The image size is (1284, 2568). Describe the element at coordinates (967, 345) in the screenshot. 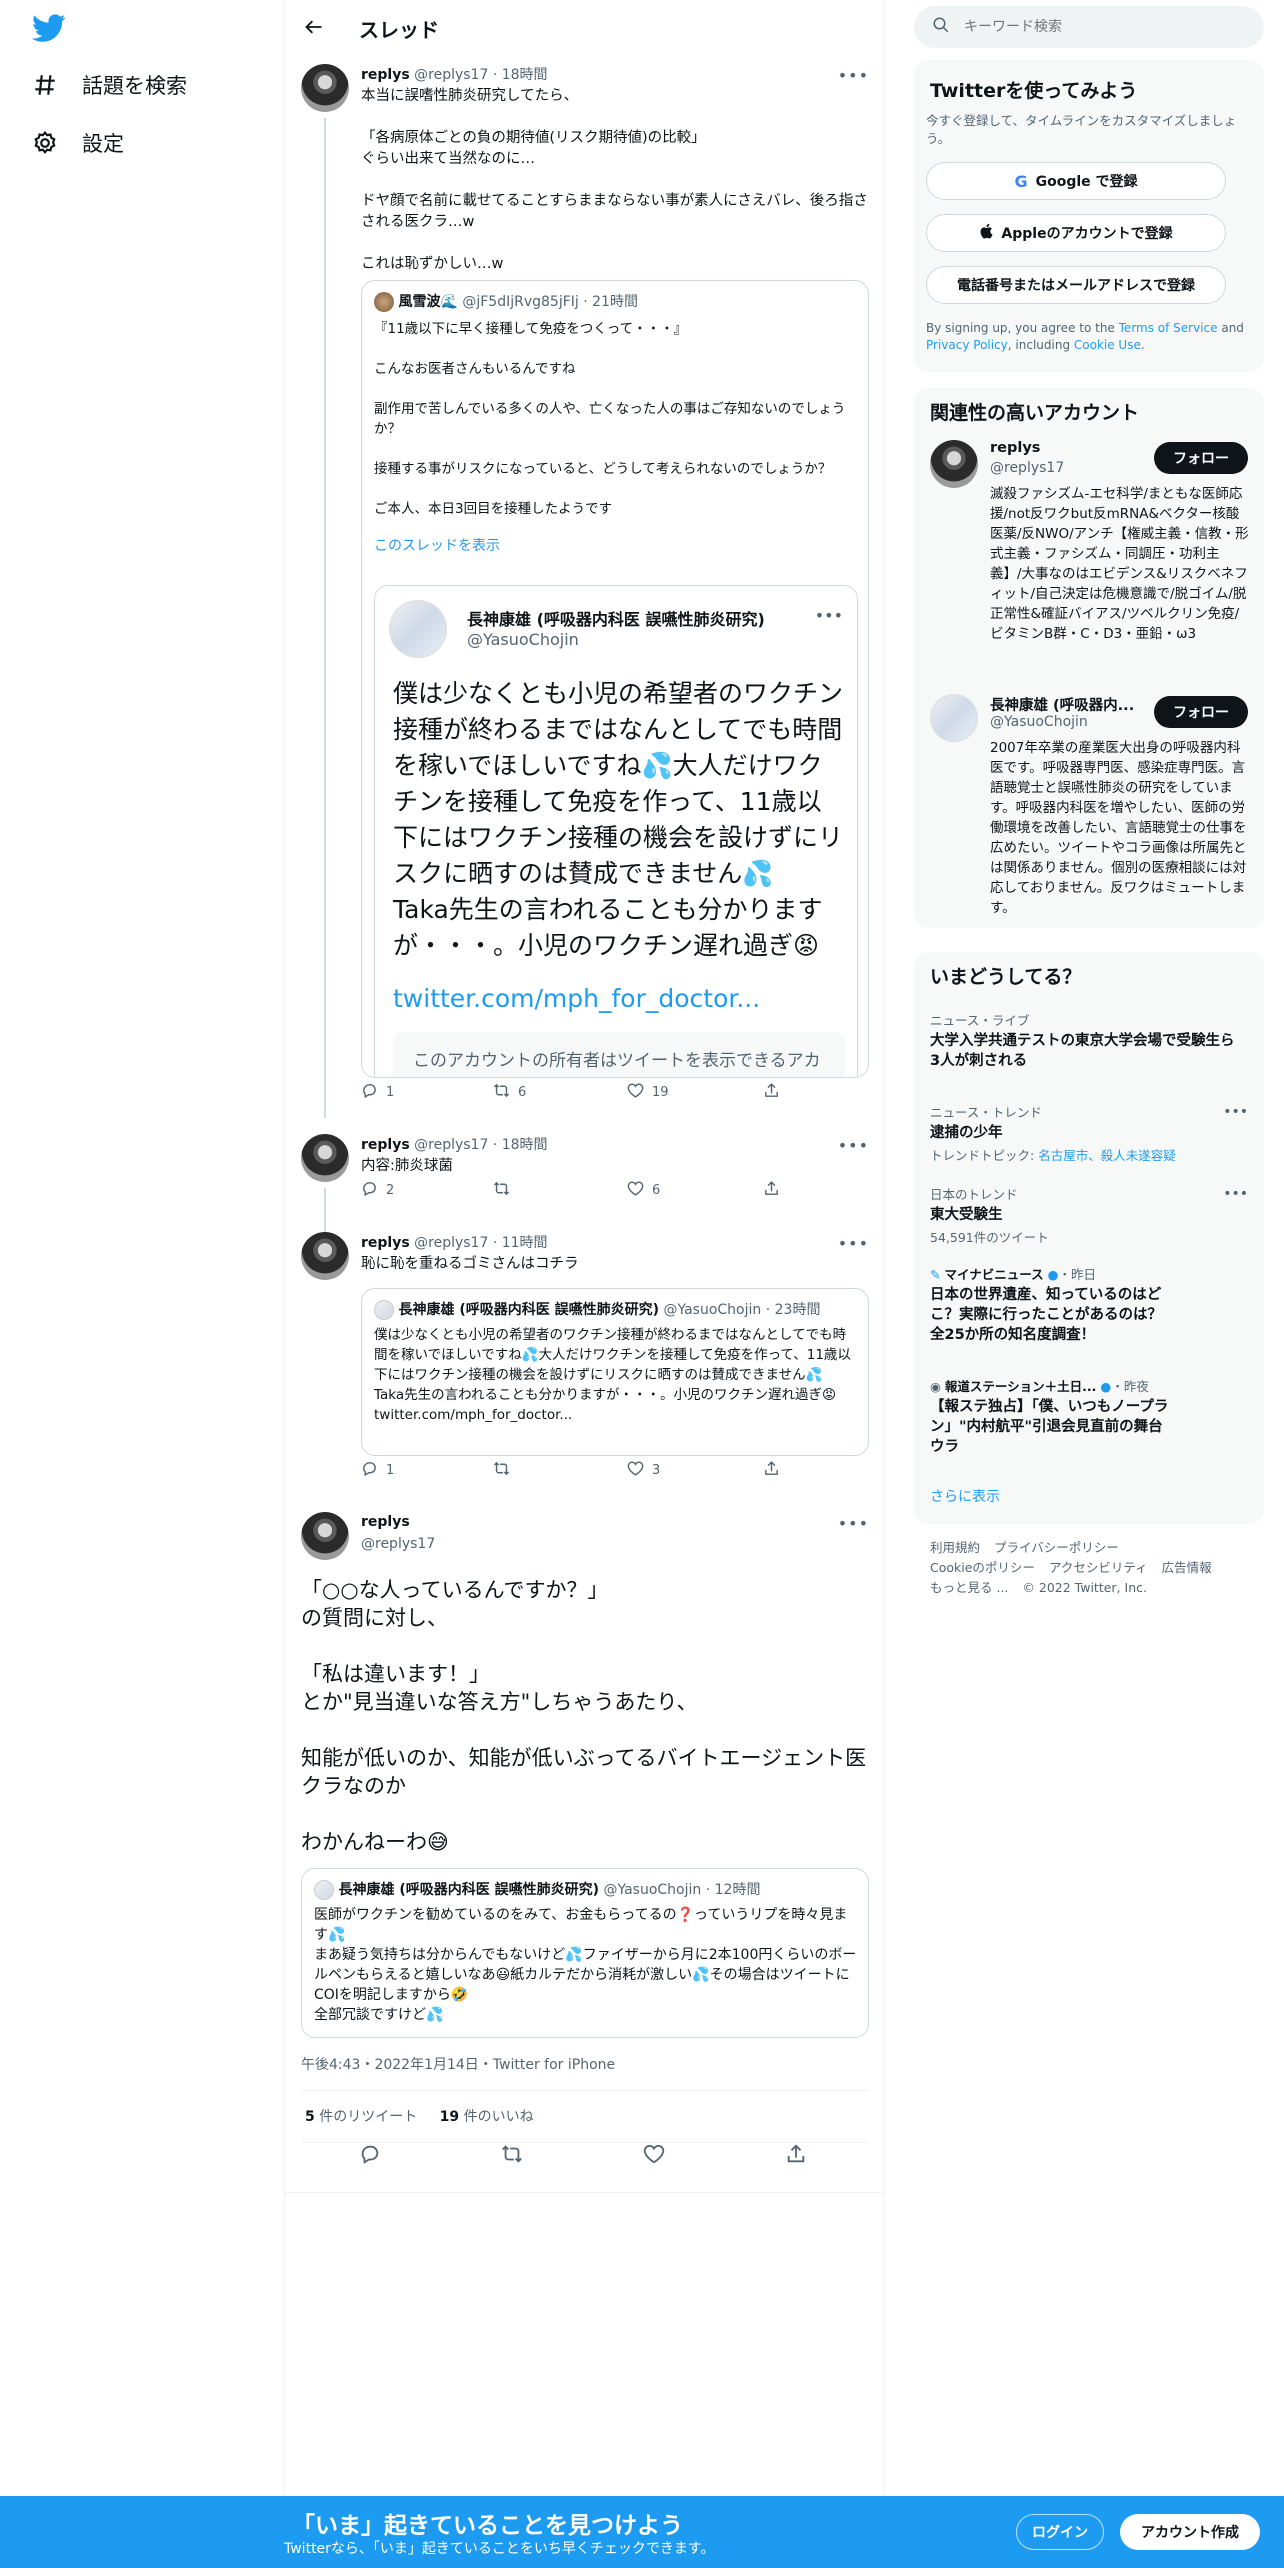

I see `privacy-link: Privacy Policy` at that location.